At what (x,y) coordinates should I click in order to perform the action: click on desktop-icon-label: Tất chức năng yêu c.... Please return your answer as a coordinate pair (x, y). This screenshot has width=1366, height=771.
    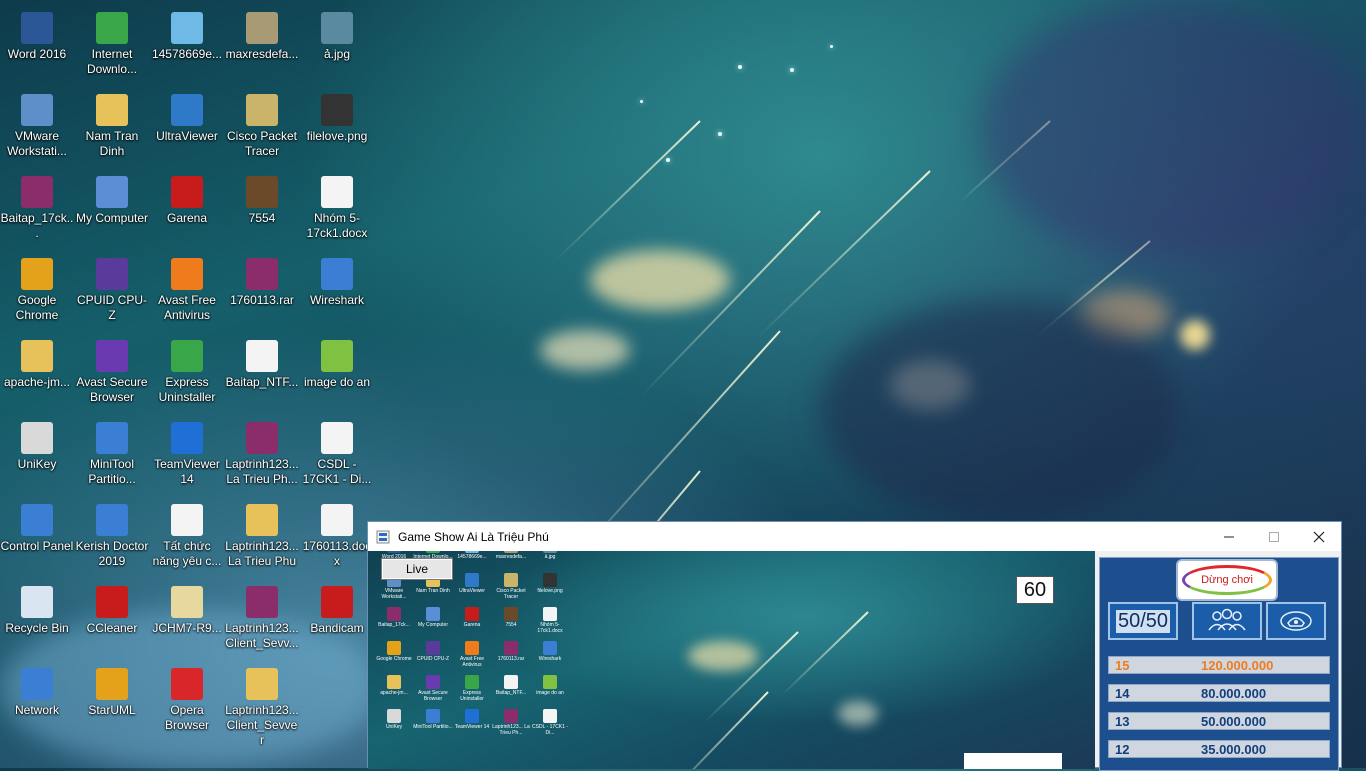
    Looking at the image, I should click on (187, 553).